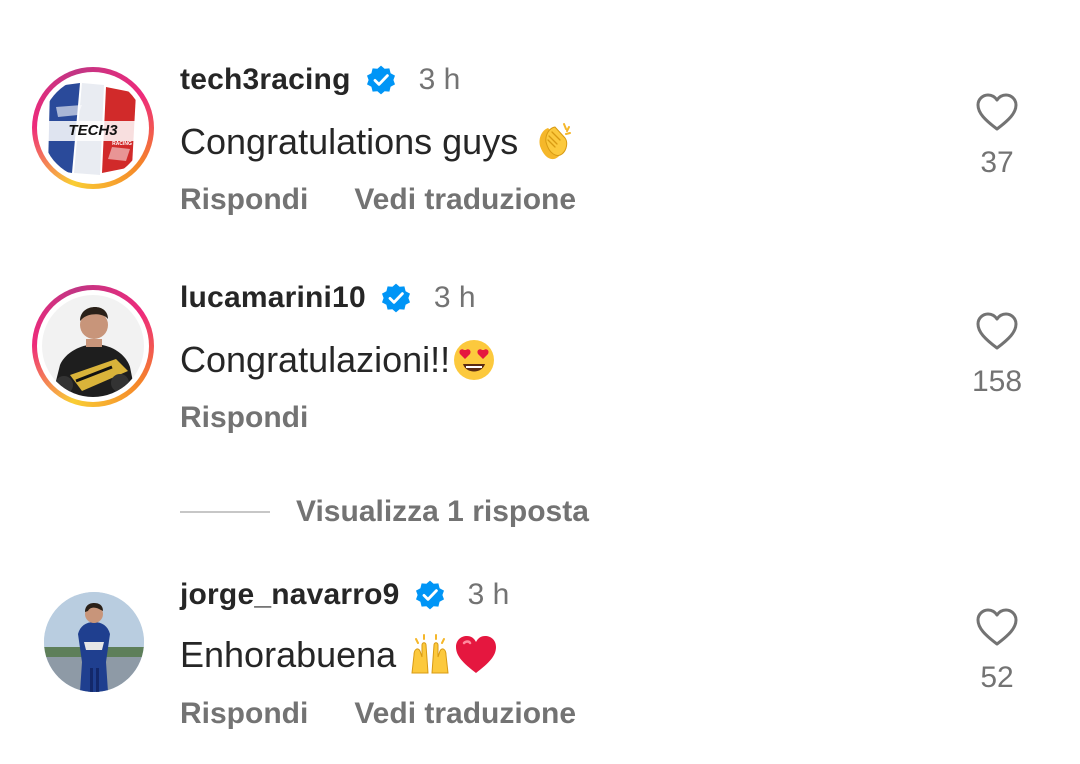 The height and width of the screenshot is (764, 1080). What do you see at coordinates (465, 714) in the screenshot?
I see `see-translation-button: Vedi traduzione` at bounding box center [465, 714].